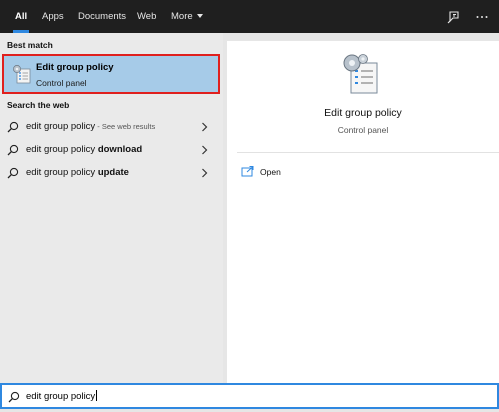  I want to click on web-result-row: edit group policy - See web results, so click(111, 127).